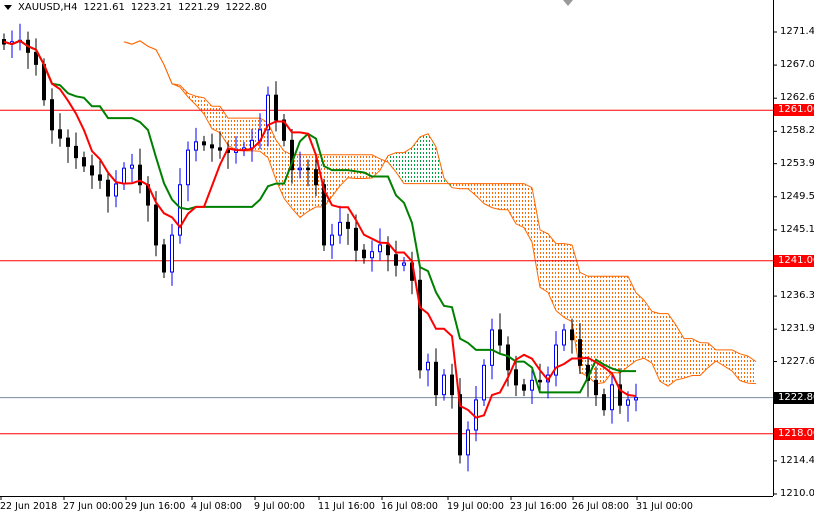 The width and height of the screenshot is (814, 514). Describe the element at coordinates (797, 131) in the screenshot. I see `y-tick-label: 1258.20` at that location.